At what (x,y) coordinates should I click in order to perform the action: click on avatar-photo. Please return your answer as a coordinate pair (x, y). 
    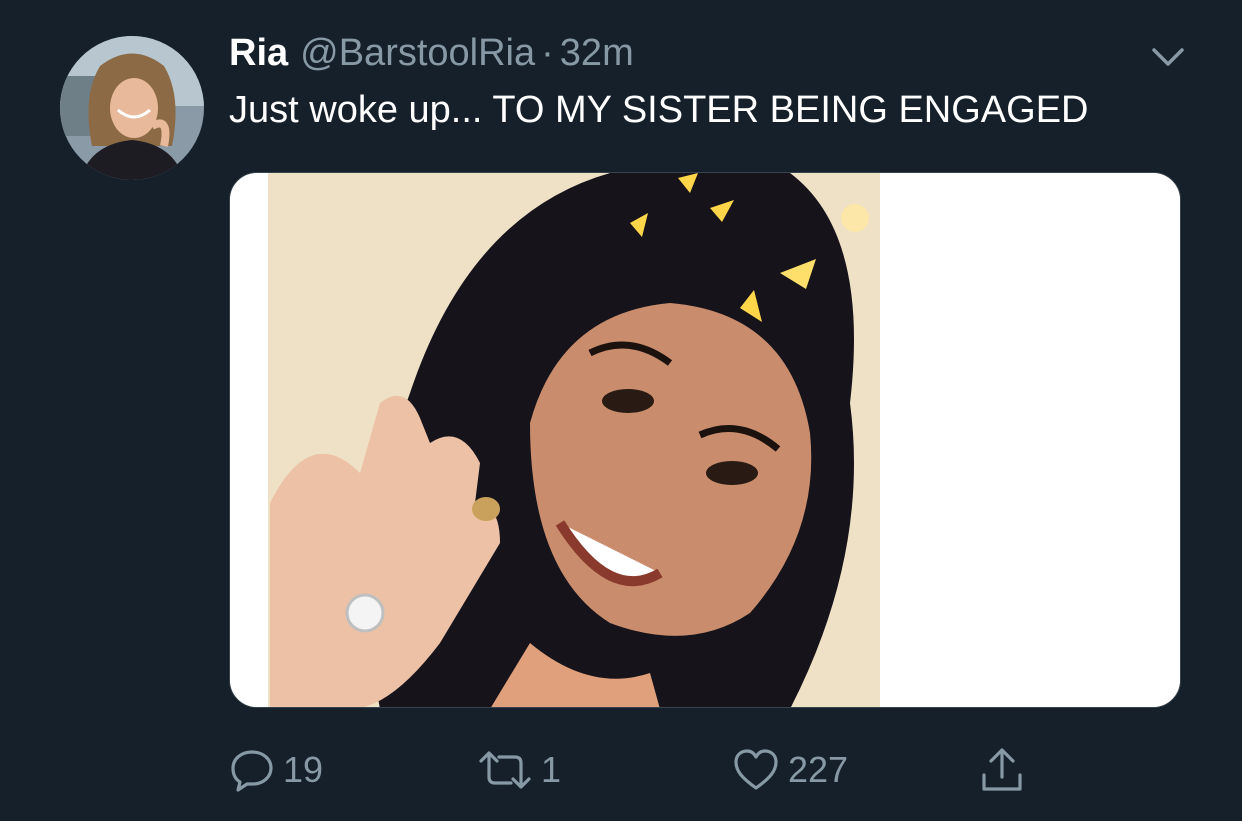
    Looking at the image, I should click on (132, 108).